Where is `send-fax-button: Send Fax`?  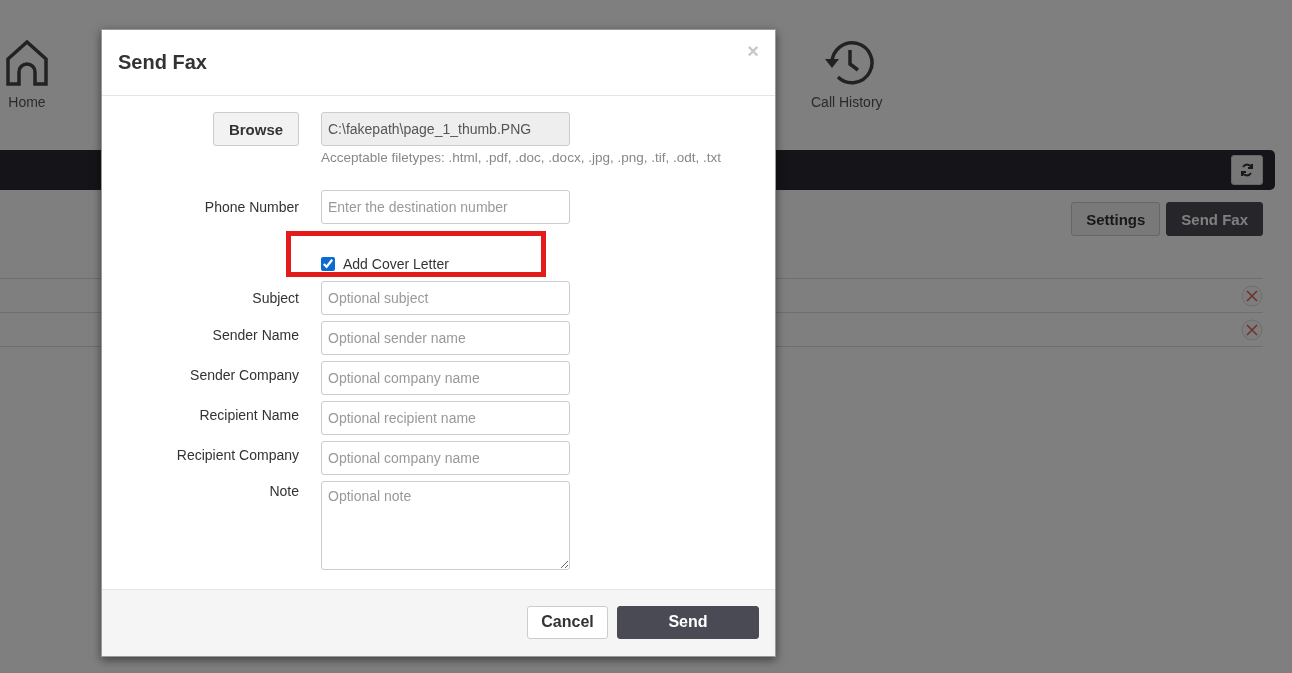 send-fax-button: Send Fax is located at coordinates (1214, 219).